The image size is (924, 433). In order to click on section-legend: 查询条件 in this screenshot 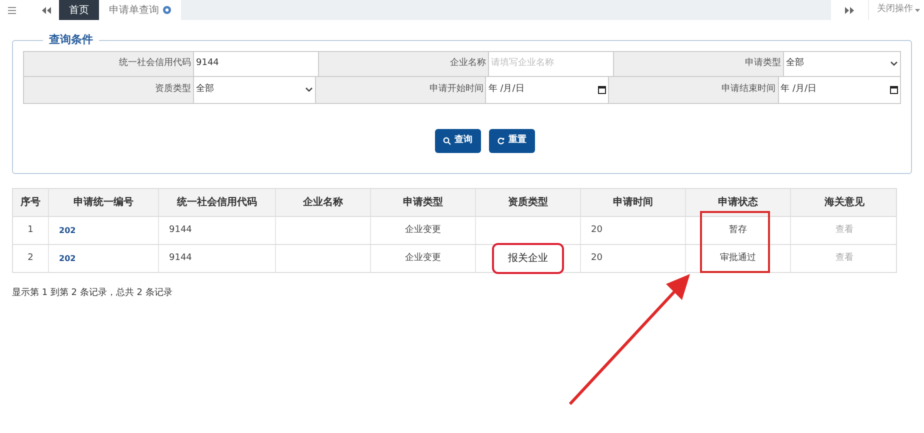, I will do `click(71, 40)`.